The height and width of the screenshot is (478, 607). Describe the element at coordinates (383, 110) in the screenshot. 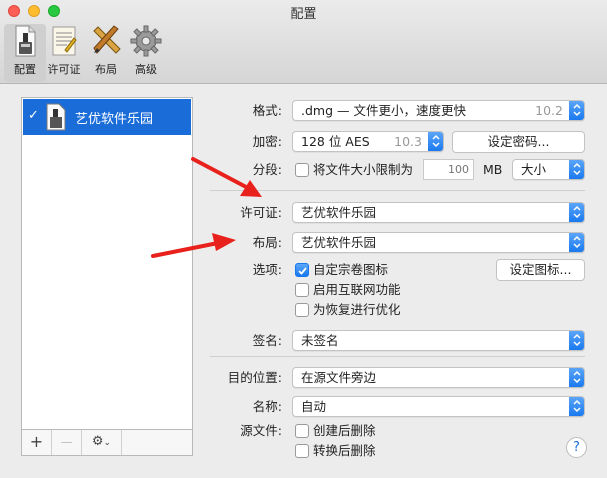

I see `format-value: .dmg — 文件更小，速度更快` at that location.